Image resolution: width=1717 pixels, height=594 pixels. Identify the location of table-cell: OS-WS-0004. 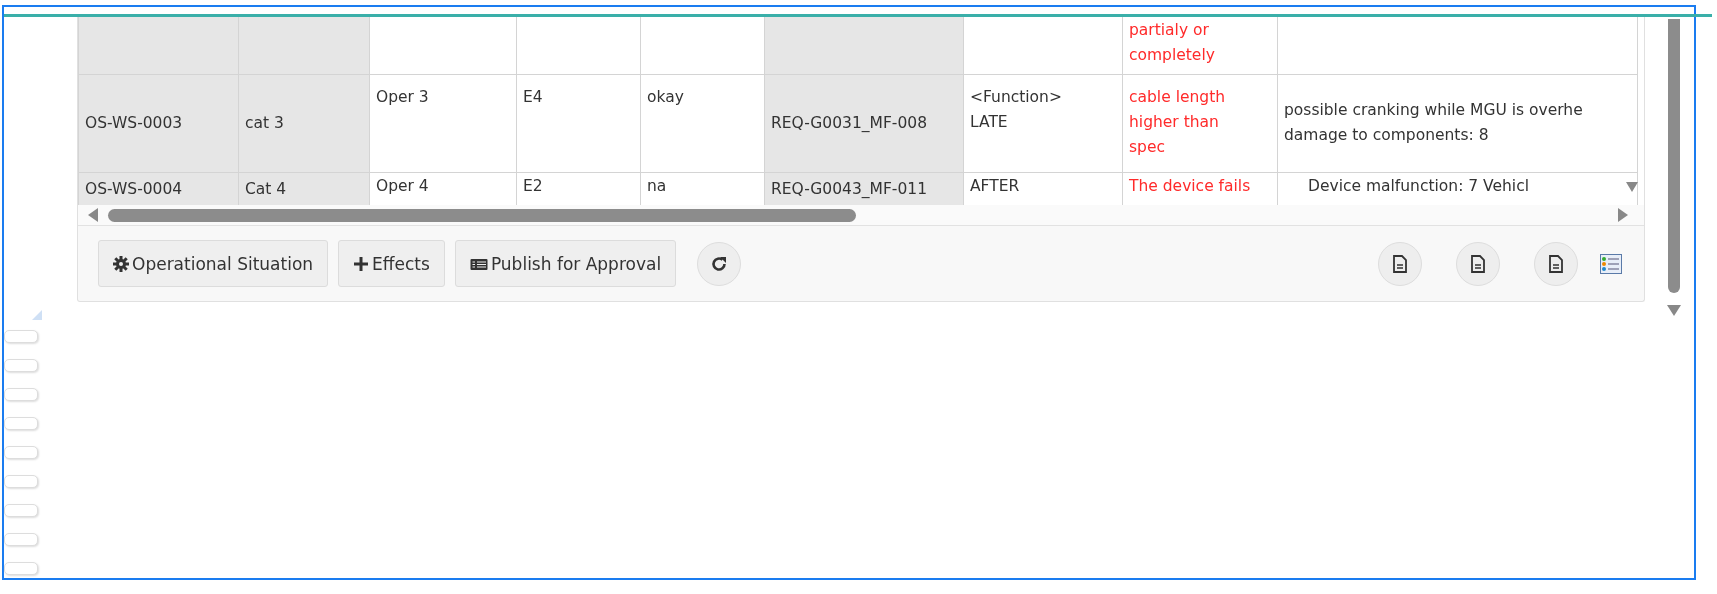
(158, 188).